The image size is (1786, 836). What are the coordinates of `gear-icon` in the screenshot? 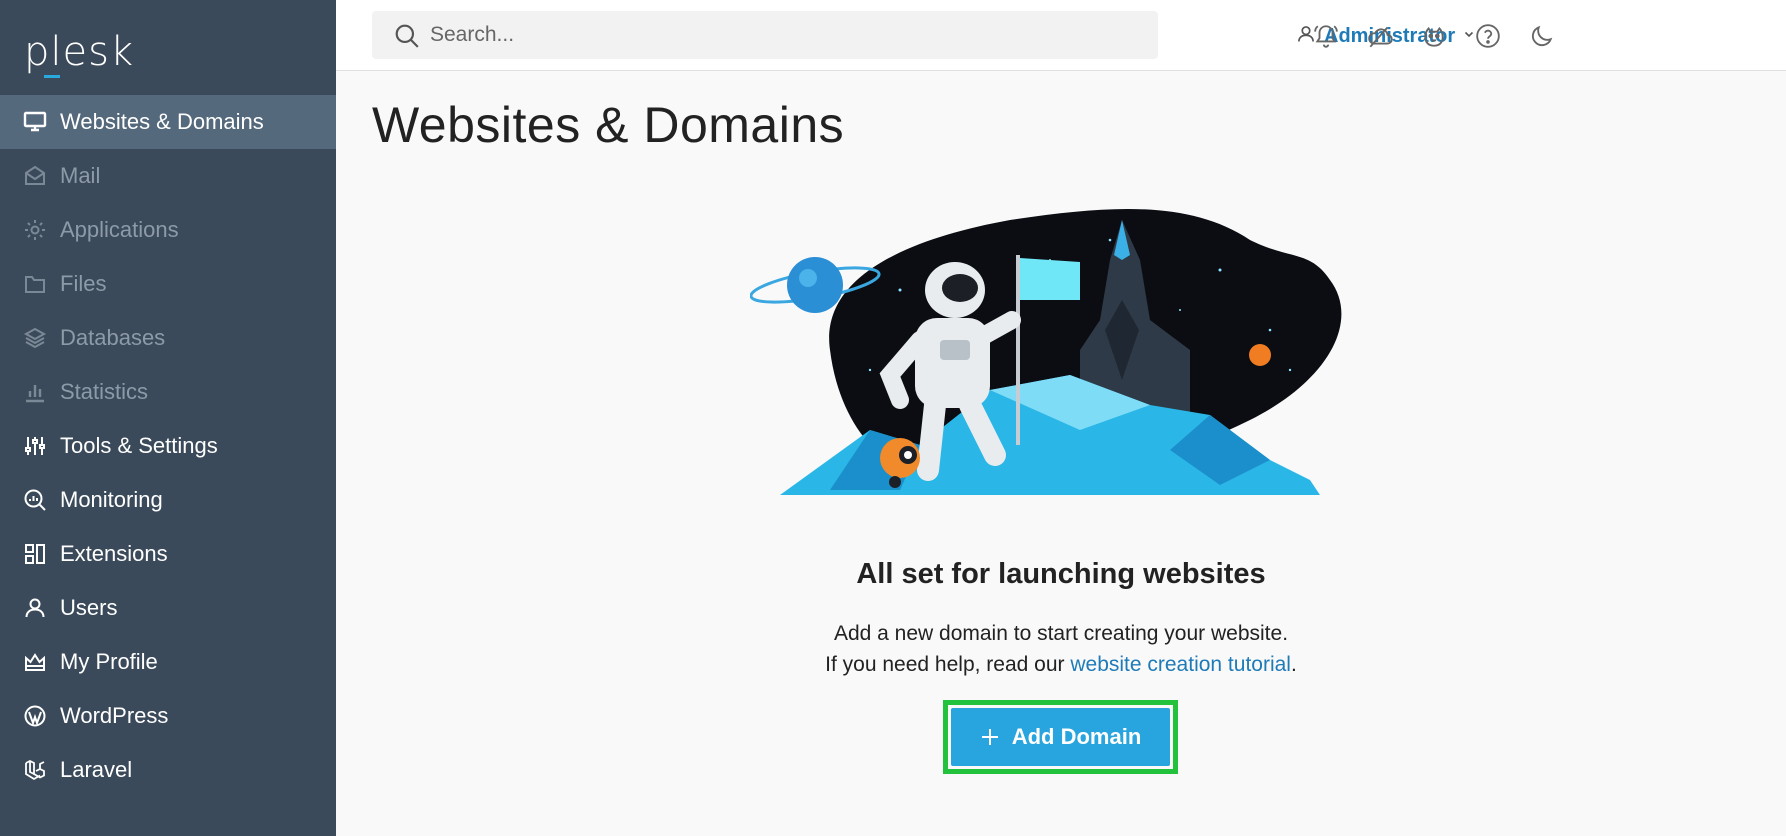 It's located at (35, 230).